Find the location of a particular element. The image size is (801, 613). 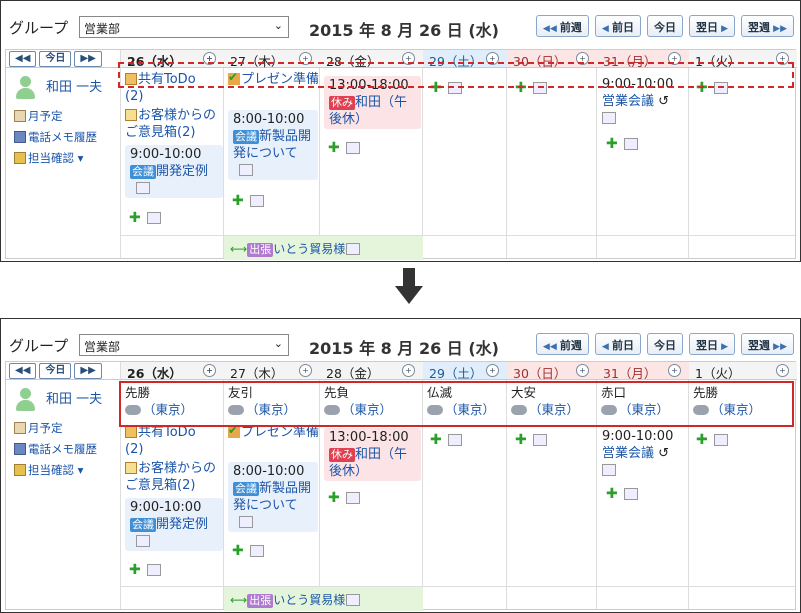

group-label: グループ is located at coordinates (39, 28).